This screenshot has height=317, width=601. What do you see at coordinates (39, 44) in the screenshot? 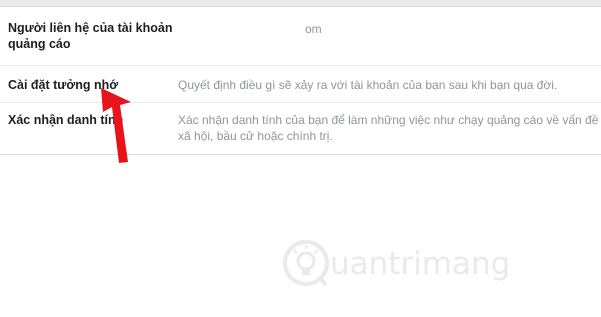
I see `label-line-2: quảng cáo` at bounding box center [39, 44].